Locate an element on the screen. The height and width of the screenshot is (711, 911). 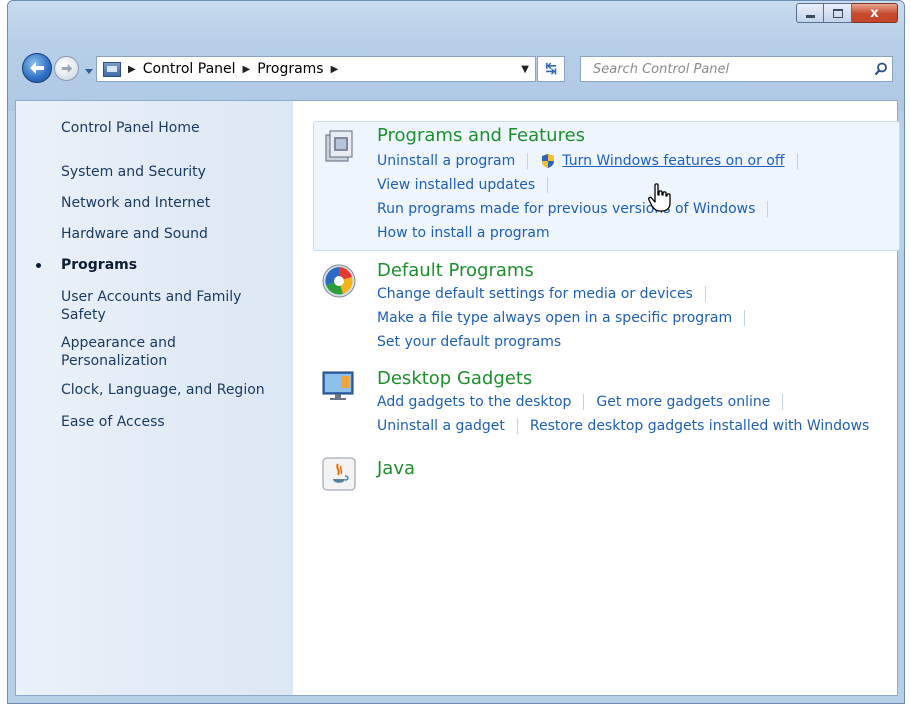
close-button: x is located at coordinates (875, 13).